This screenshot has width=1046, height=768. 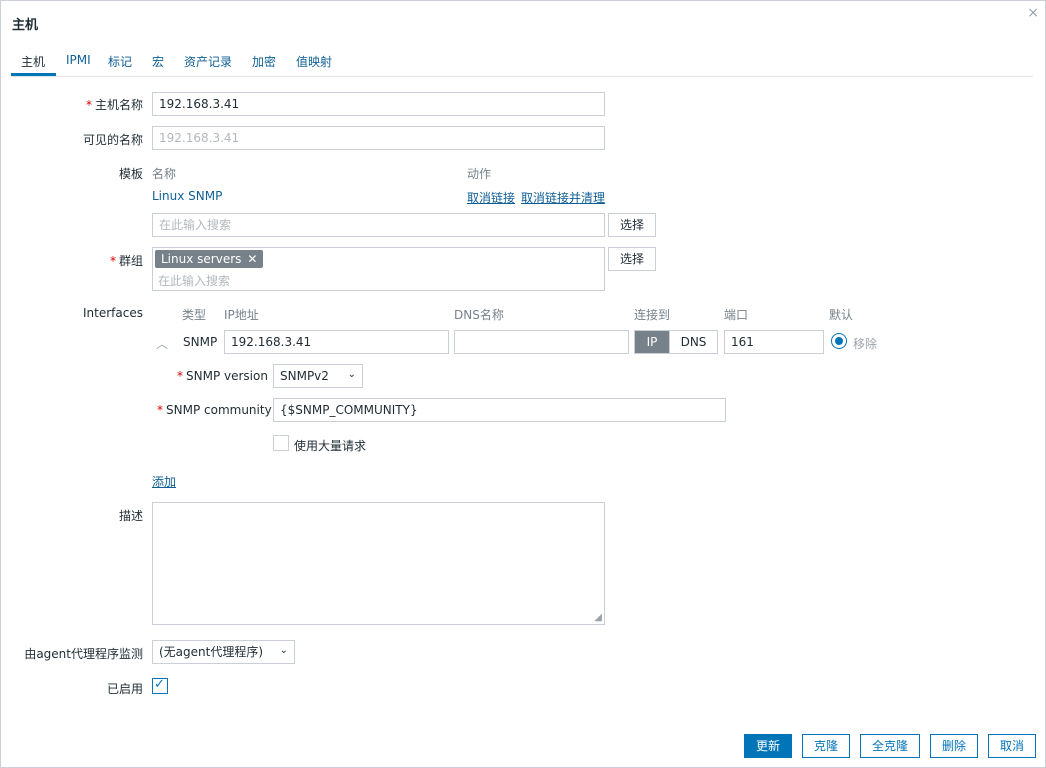 I want to click on unlink-button: 取消链接, so click(x=491, y=197).